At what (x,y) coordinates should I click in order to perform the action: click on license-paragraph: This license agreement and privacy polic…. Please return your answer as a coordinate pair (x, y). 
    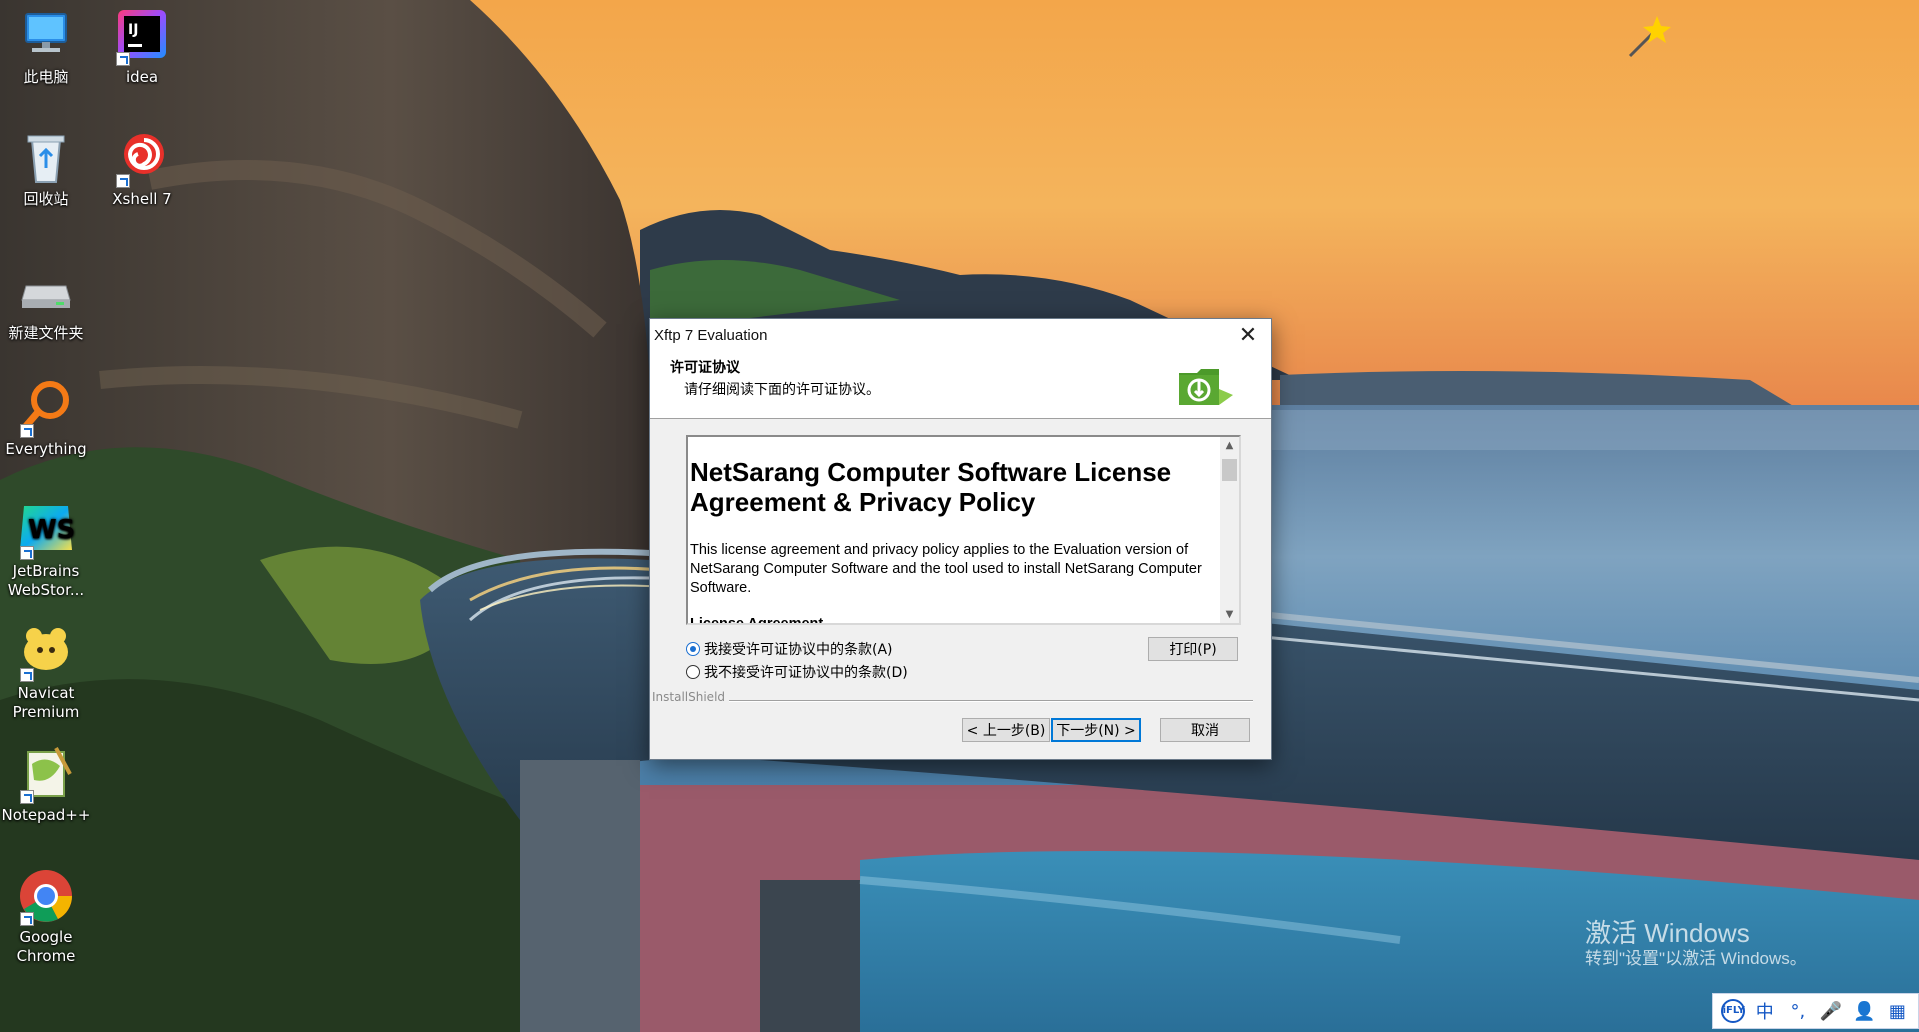
    Looking at the image, I should click on (946, 569).